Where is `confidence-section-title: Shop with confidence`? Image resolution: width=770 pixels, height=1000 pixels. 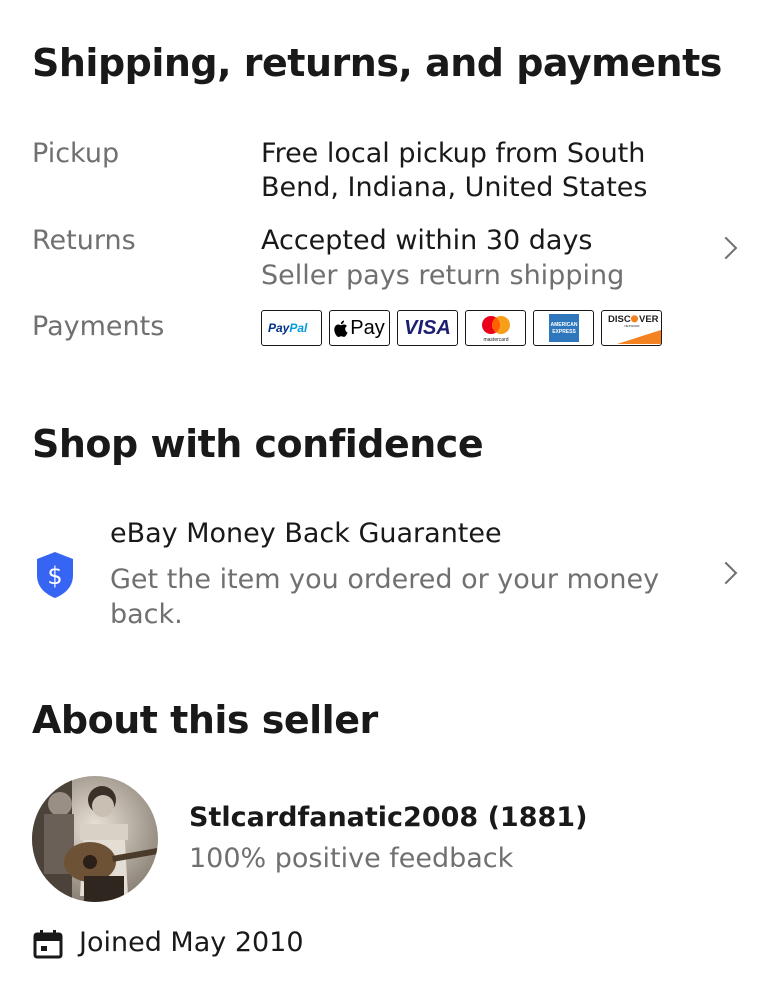
confidence-section-title: Shop with confidence is located at coordinates (258, 444).